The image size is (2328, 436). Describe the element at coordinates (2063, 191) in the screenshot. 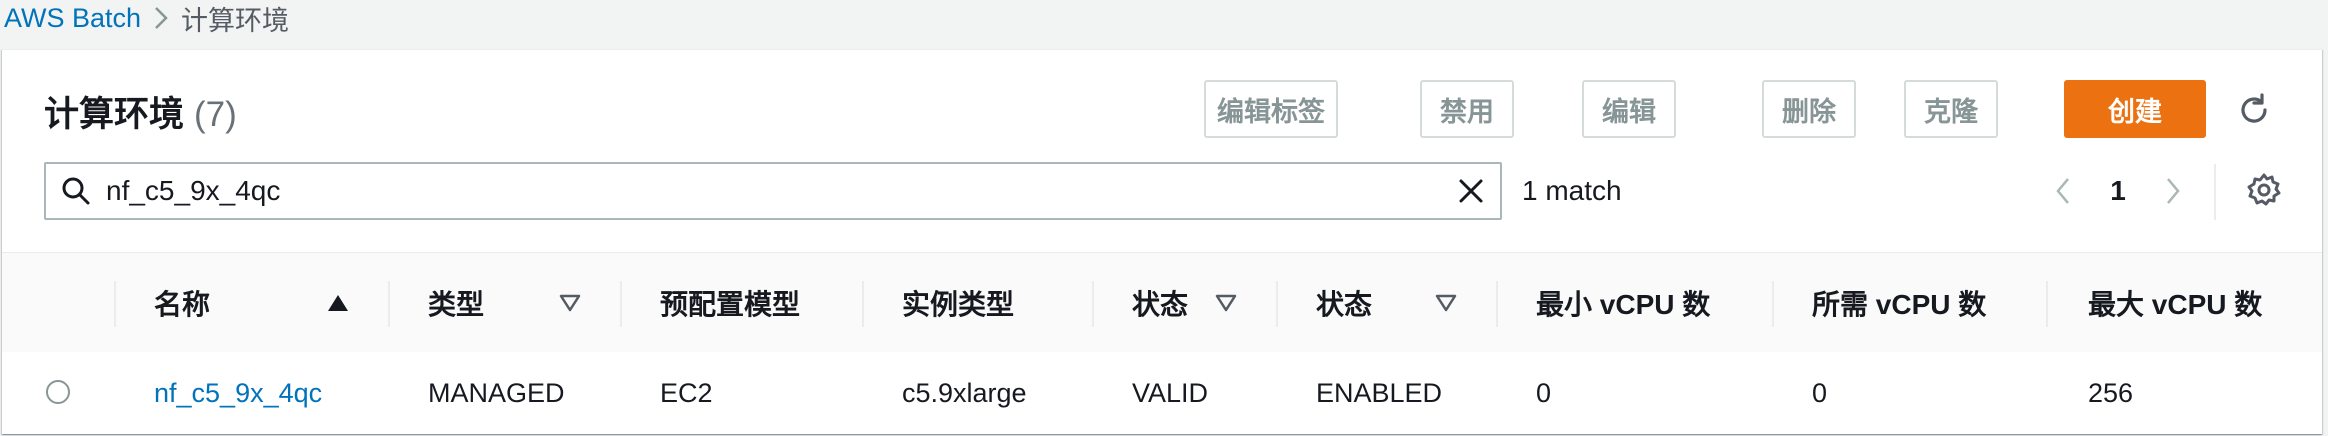

I see `chevron-left-icon` at that location.